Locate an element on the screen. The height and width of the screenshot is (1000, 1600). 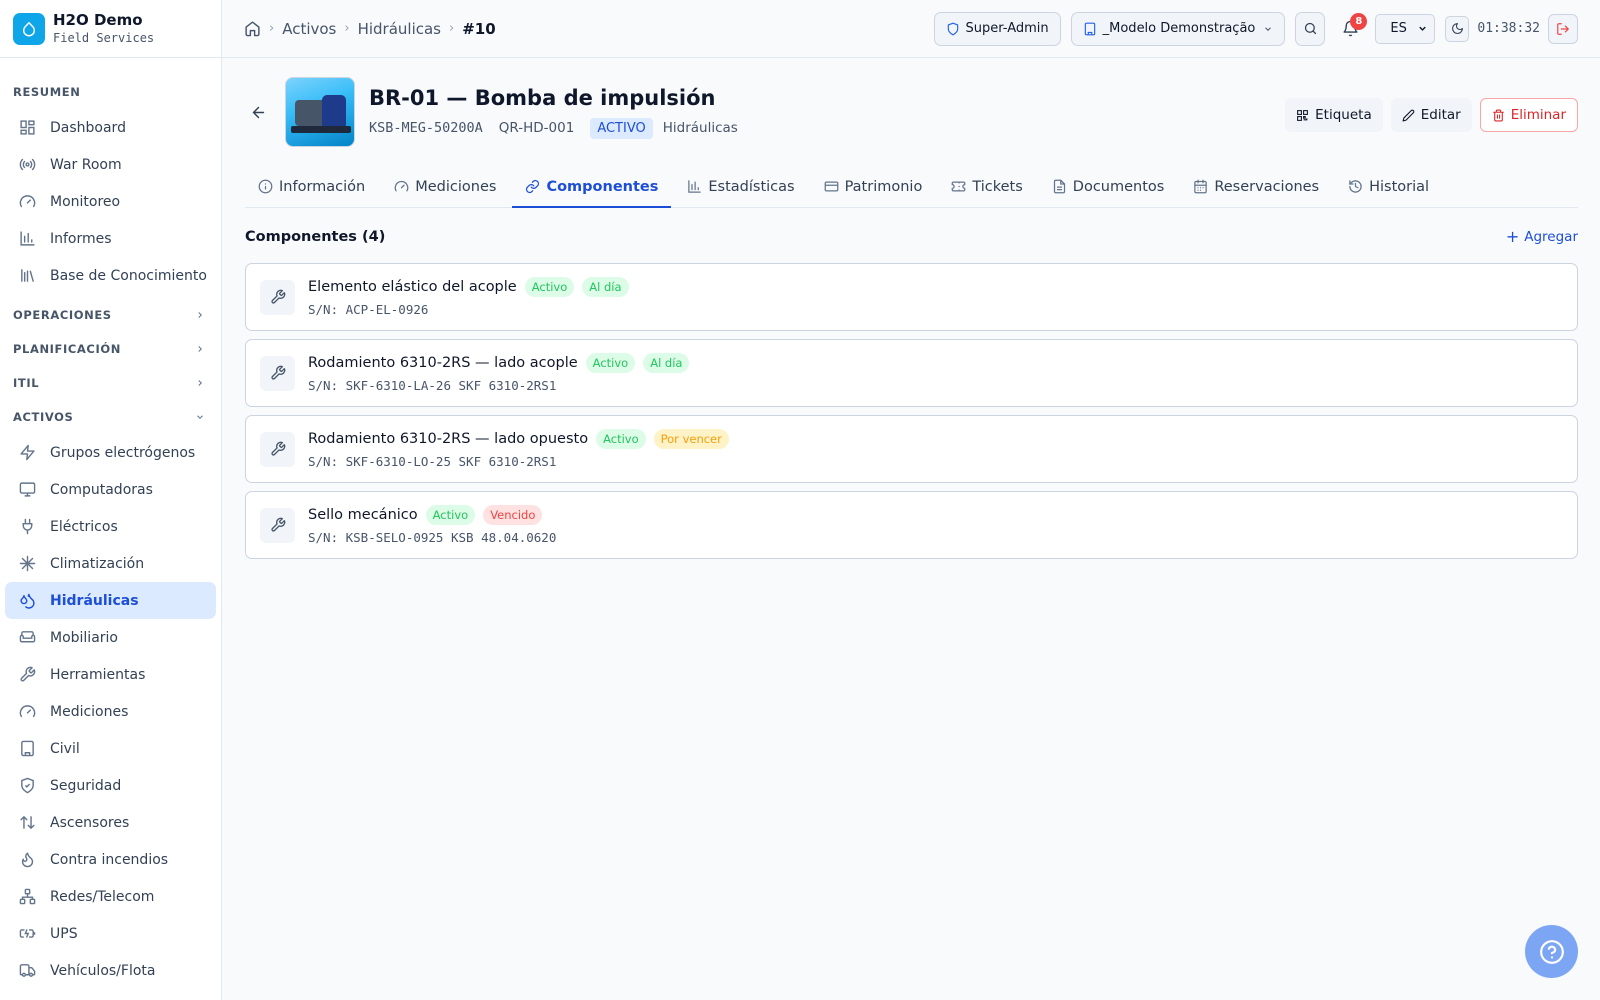
plug-icon is located at coordinates (27, 526).